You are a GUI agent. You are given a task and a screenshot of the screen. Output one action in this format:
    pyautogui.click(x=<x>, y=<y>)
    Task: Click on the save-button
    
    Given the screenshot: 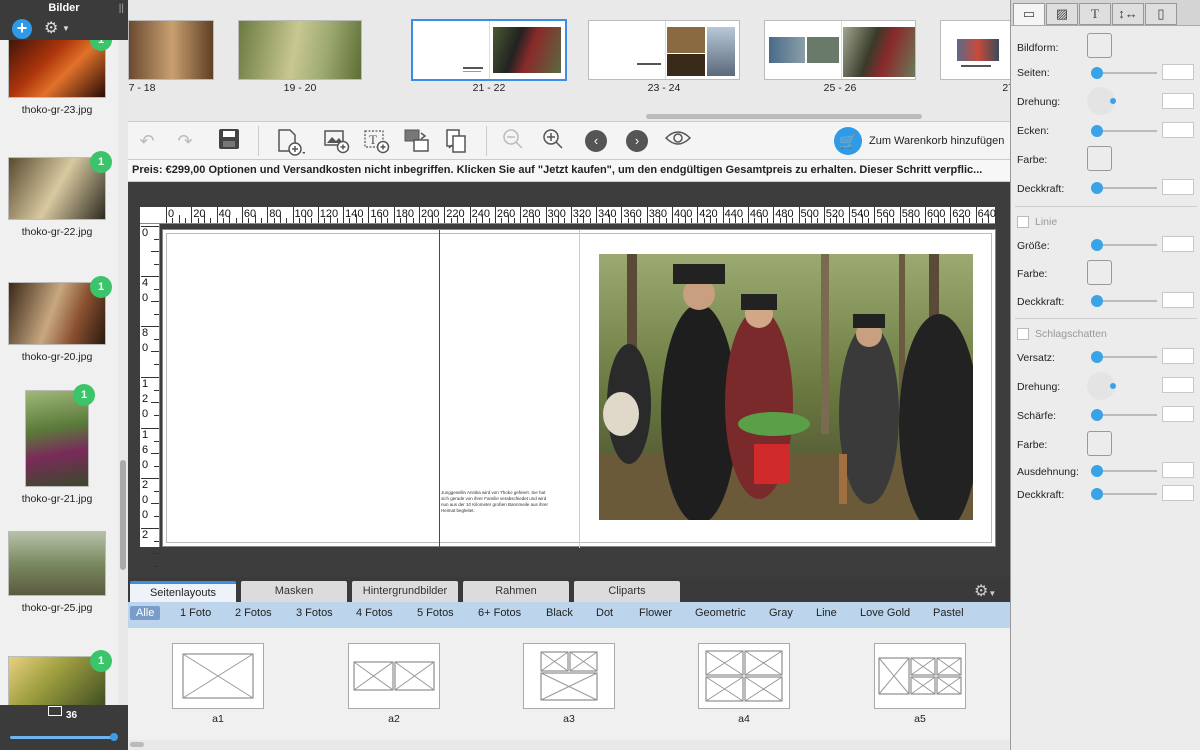 What is the action you would take?
    pyautogui.click(x=229, y=141)
    